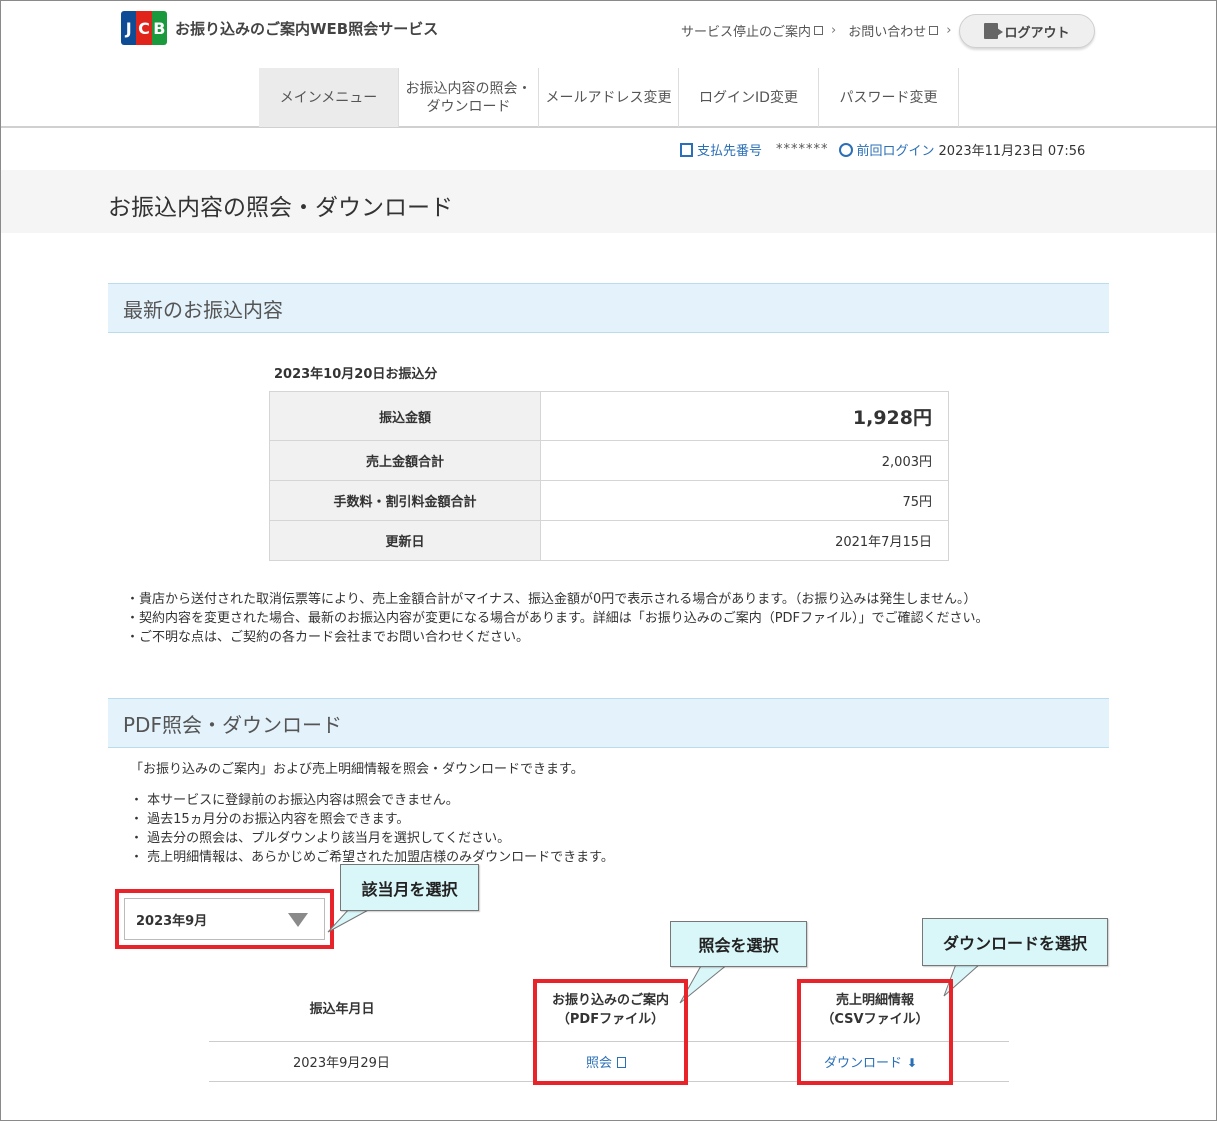  What do you see at coordinates (608, 723) in the screenshot?
I see `pdf-section-heading: PDF照会・ダウンロード` at bounding box center [608, 723].